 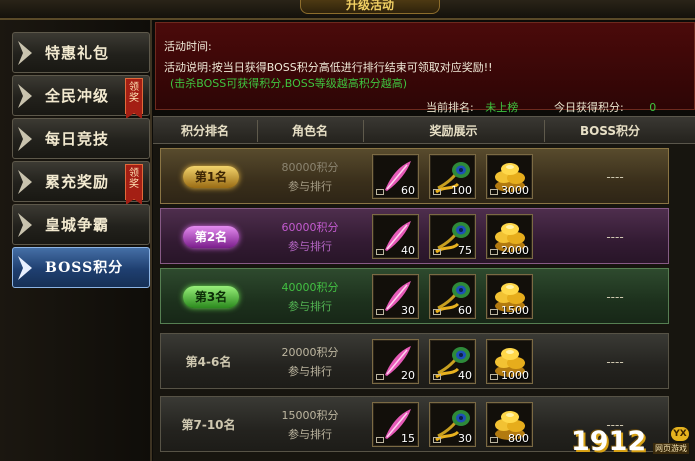 I want to click on header-rewards: 奖励展示, so click(x=453, y=131).